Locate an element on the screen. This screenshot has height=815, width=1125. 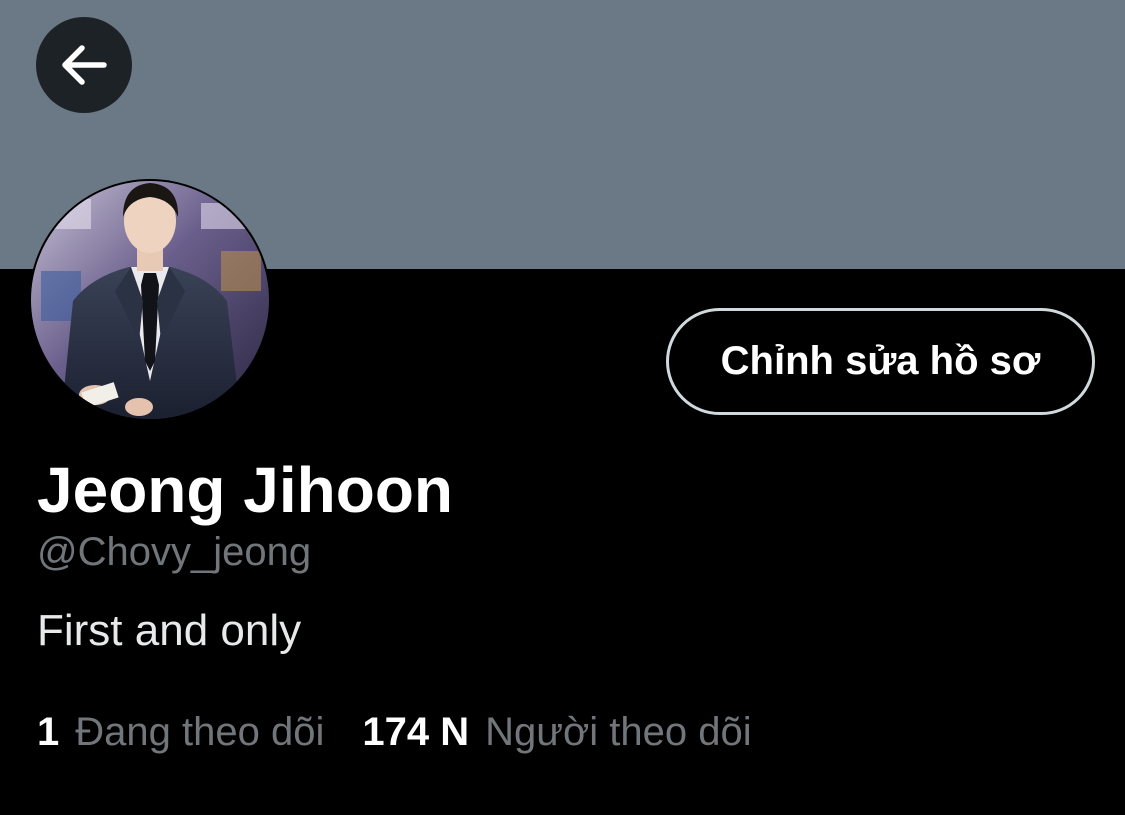
profile-bio: First and only is located at coordinates (169, 630).